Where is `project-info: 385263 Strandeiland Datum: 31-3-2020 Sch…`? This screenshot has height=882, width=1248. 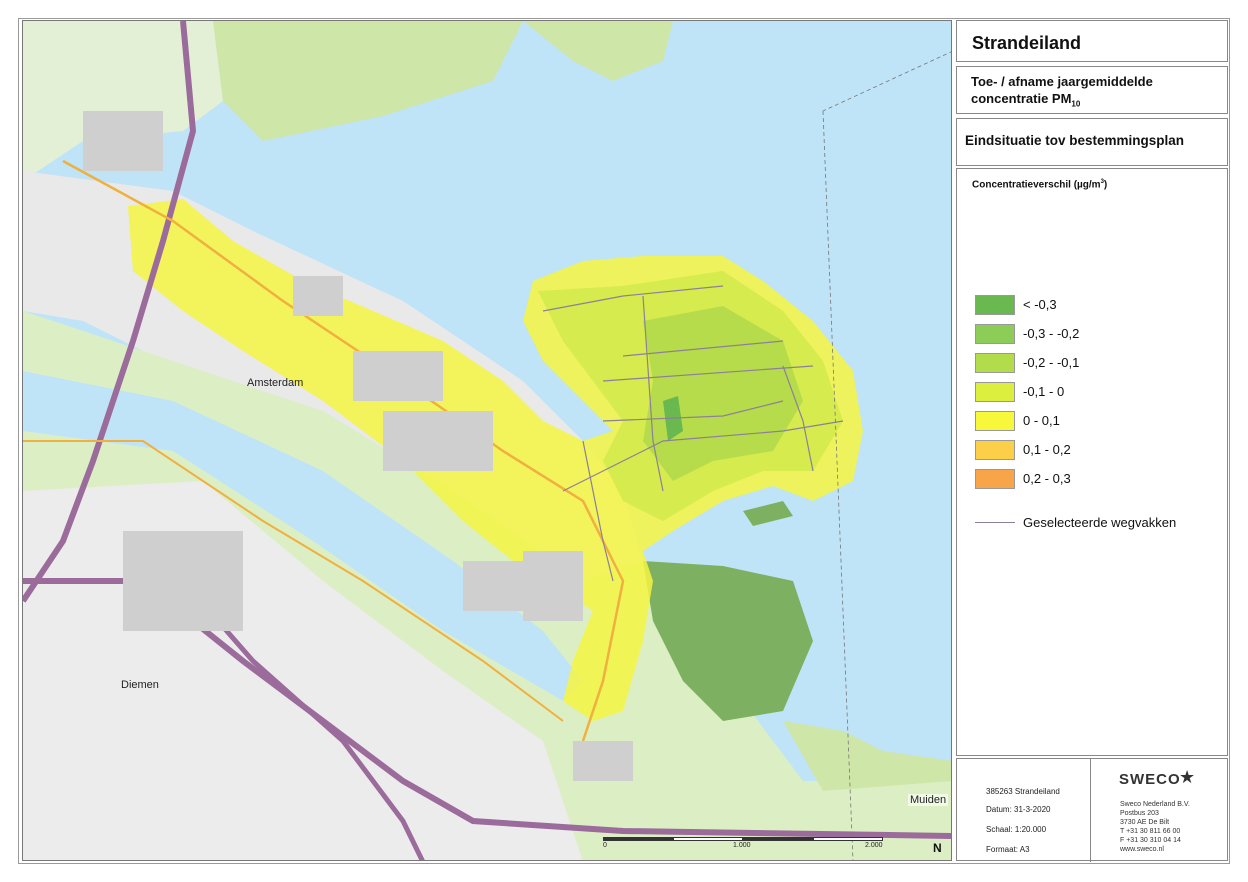 project-info: 385263 Strandeiland Datum: 31-3-2020 Sch… is located at coordinates (1024, 810).